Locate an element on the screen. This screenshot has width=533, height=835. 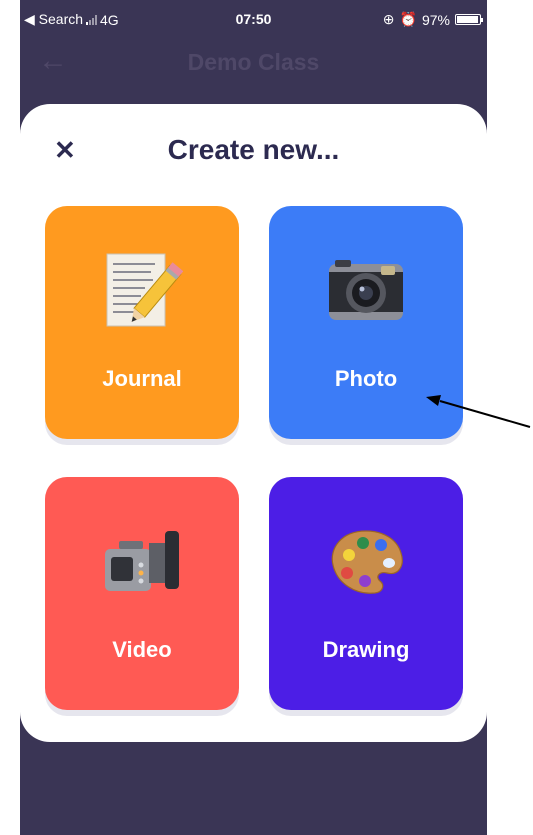
journal-button: Journal is located at coordinates (142, 322).